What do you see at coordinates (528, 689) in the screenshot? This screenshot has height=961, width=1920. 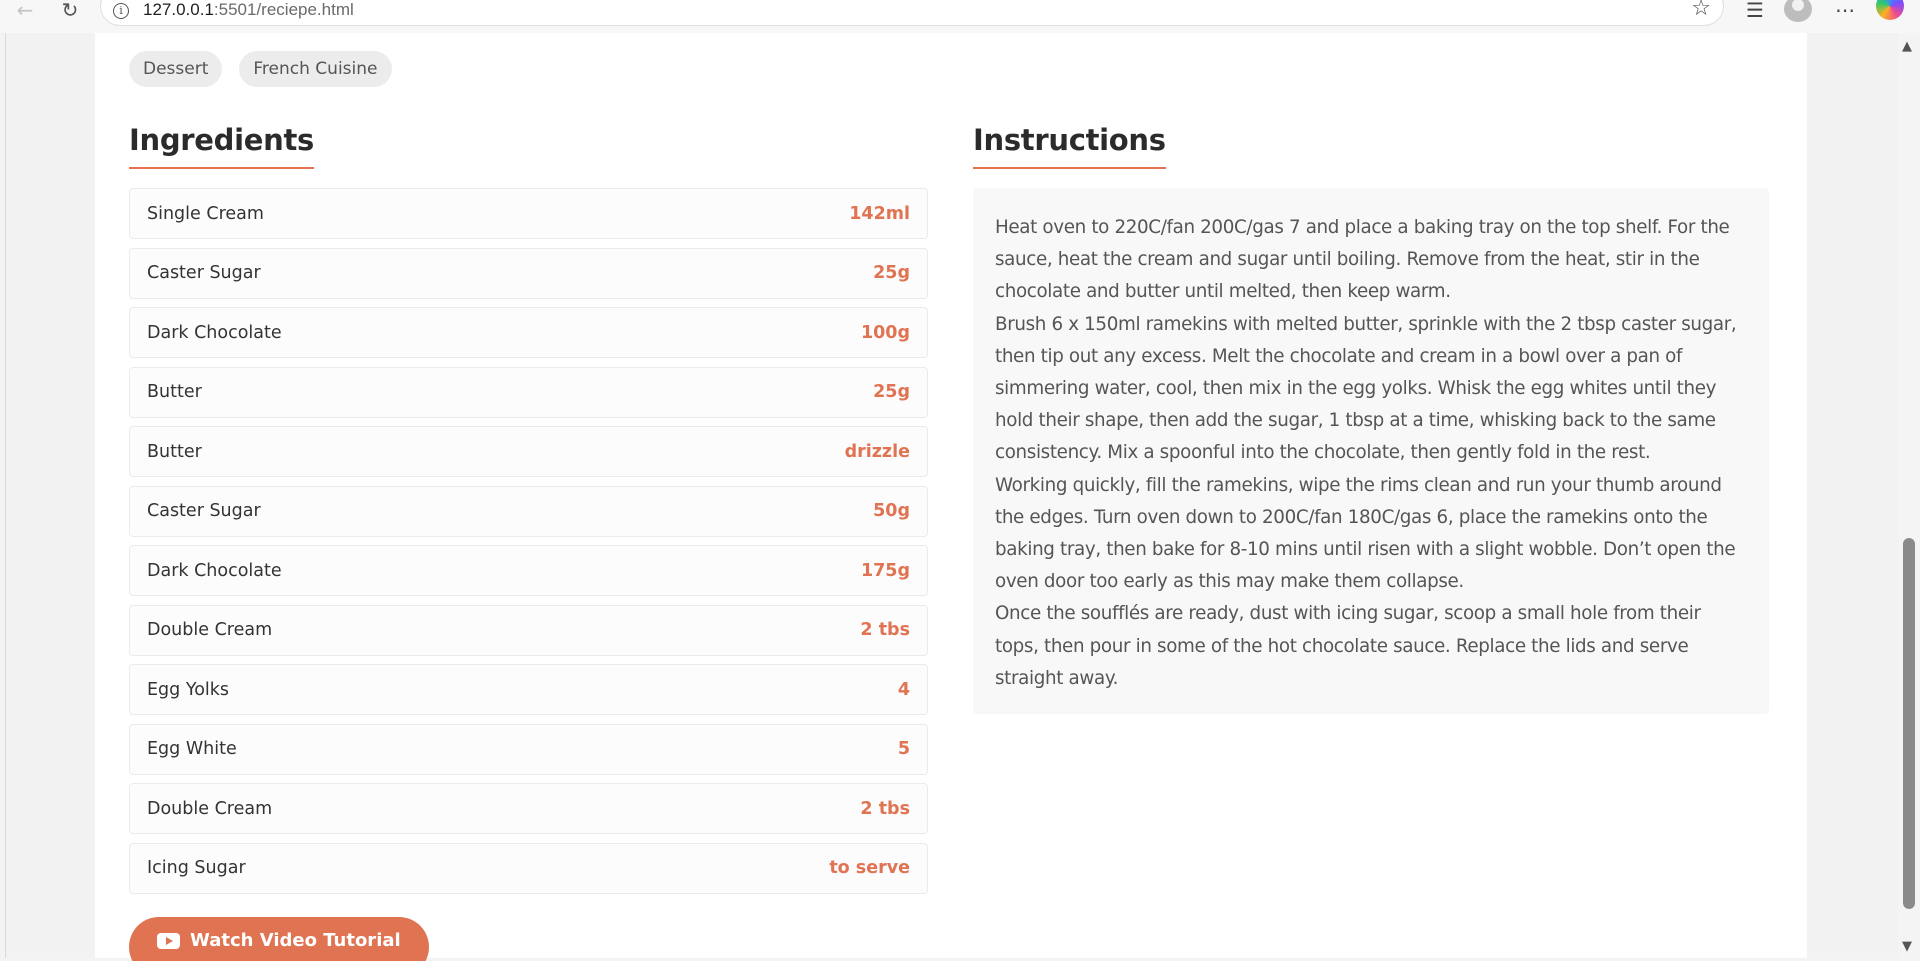 I see `ingredient-row: Egg Yolks 4` at bounding box center [528, 689].